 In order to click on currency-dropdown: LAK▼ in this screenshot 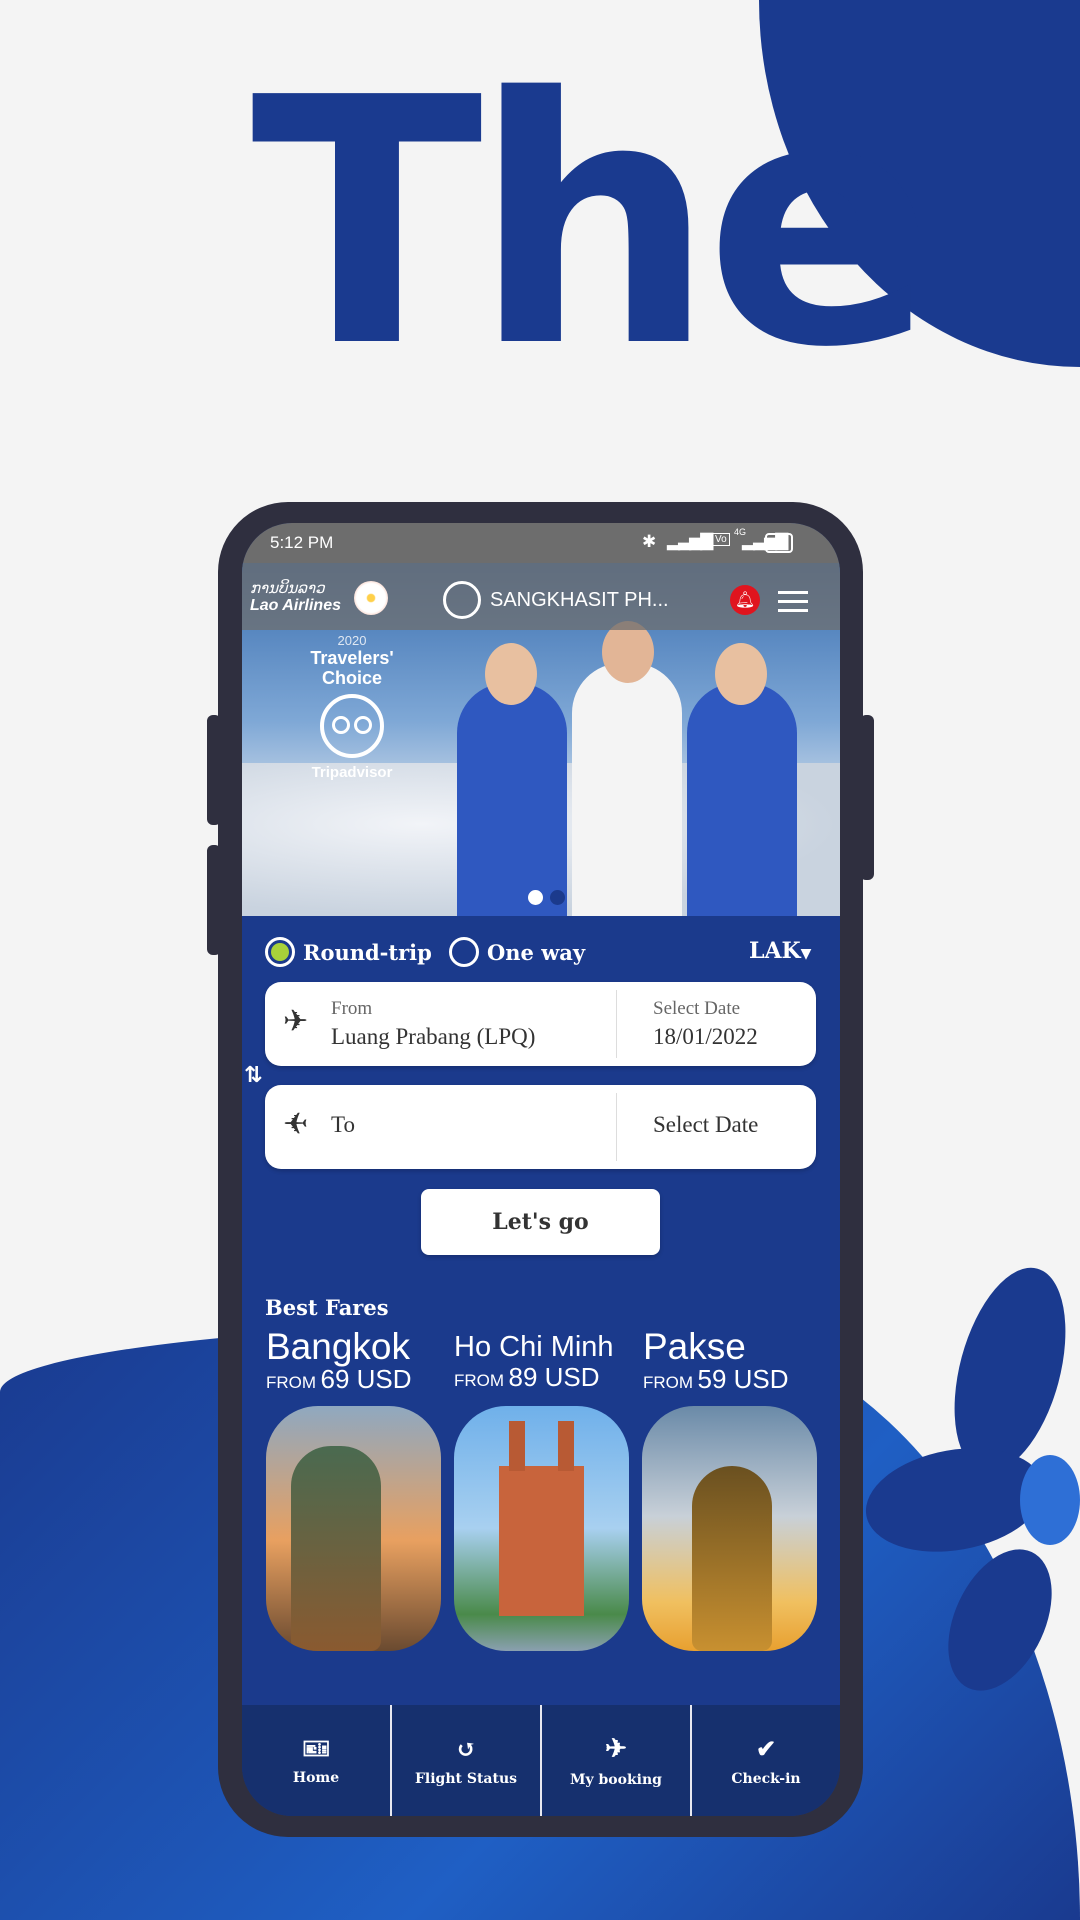, I will do `click(780, 951)`.